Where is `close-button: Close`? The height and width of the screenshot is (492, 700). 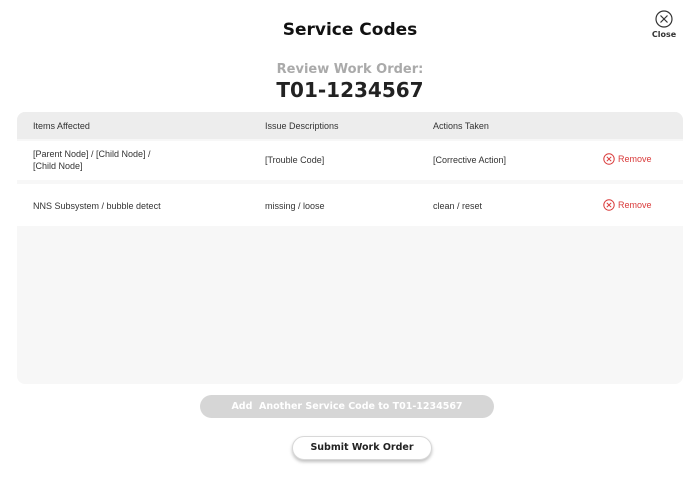 close-button: Close is located at coordinates (664, 24).